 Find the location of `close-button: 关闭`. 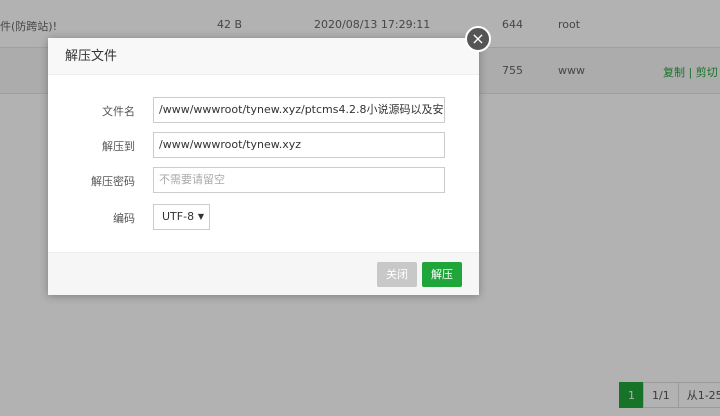

close-button: 关闭 is located at coordinates (397, 274).